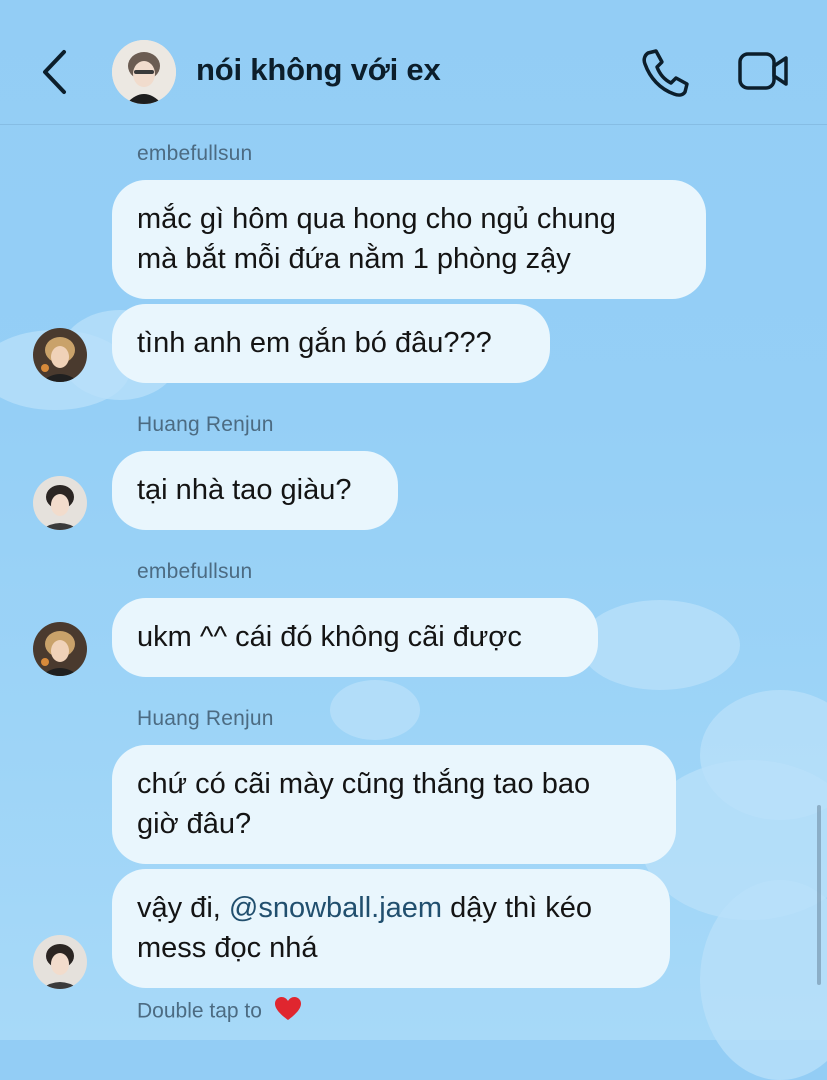 This screenshot has width=827, height=1080. What do you see at coordinates (199, 1011) in the screenshot?
I see `double-tap-label: Double tap to` at bounding box center [199, 1011].